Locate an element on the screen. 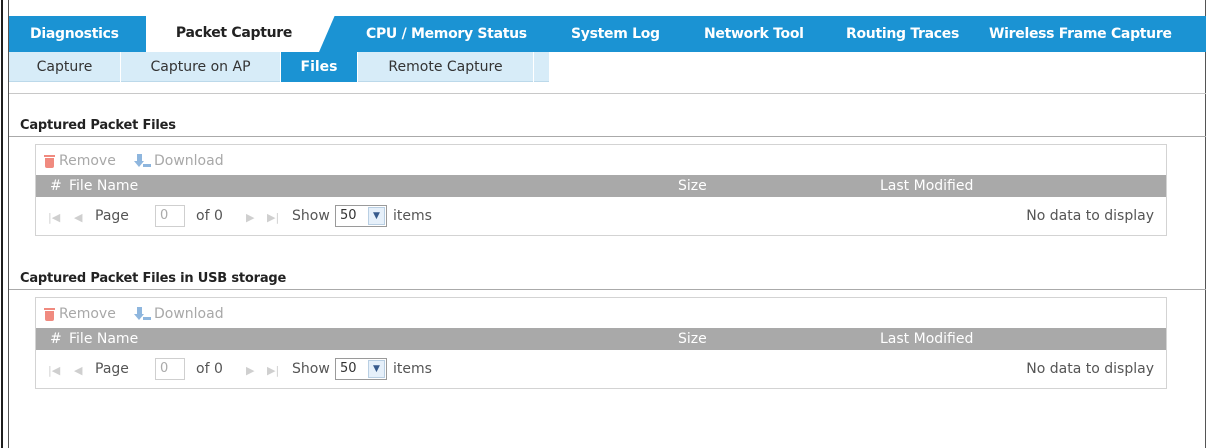 This screenshot has height=448, width=1206. tab-wireless-frame-capture: Wireless Frame Capture is located at coordinates (1080, 34).